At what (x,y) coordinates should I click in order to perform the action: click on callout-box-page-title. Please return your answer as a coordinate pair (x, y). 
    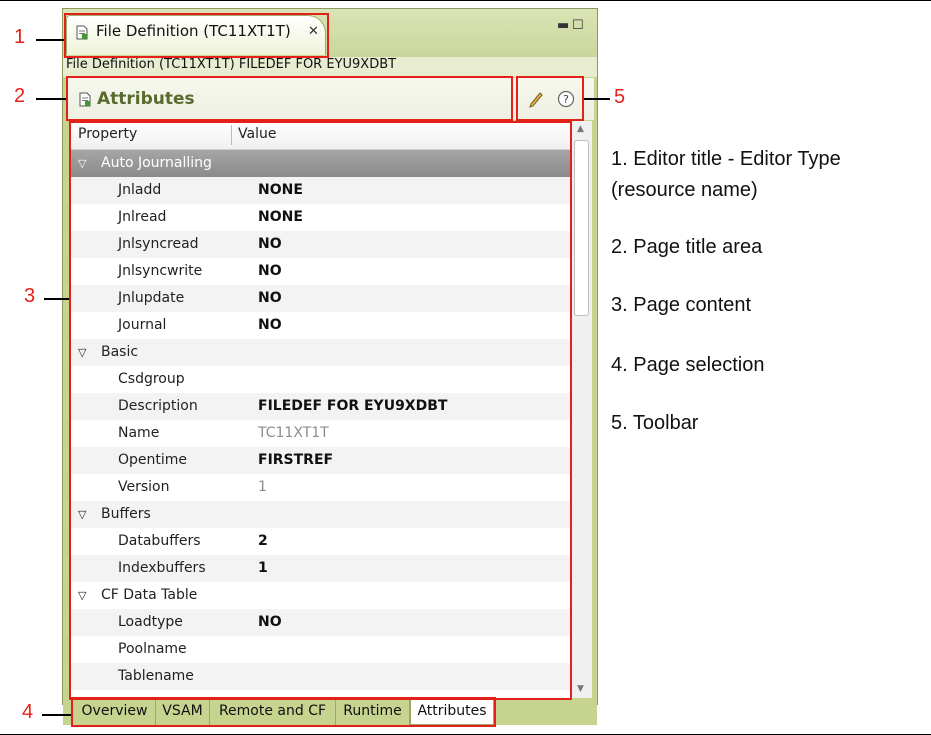
    Looking at the image, I should click on (289, 98).